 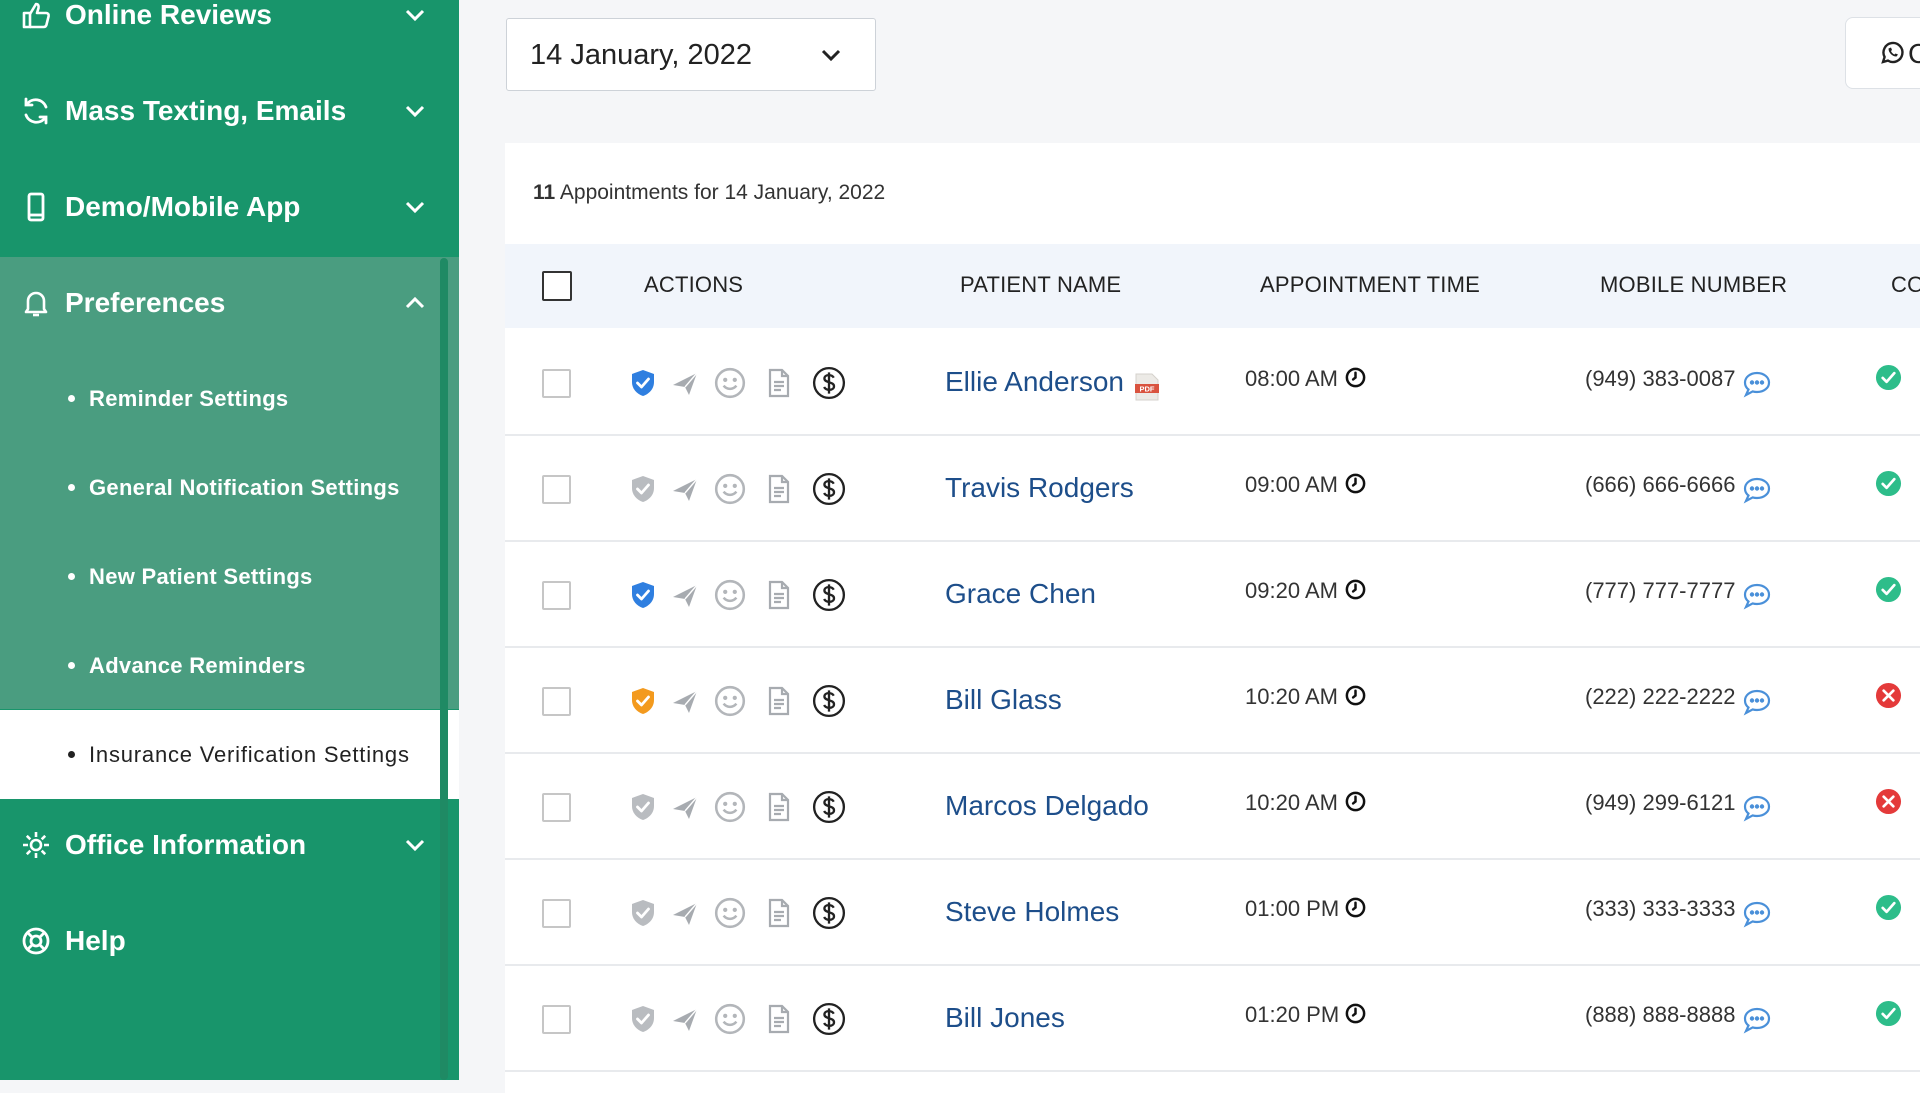 What do you see at coordinates (229, 207) in the screenshot?
I see `sidebar-item-demo-mobile-app: Demo/Mobile App` at bounding box center [229, 207].